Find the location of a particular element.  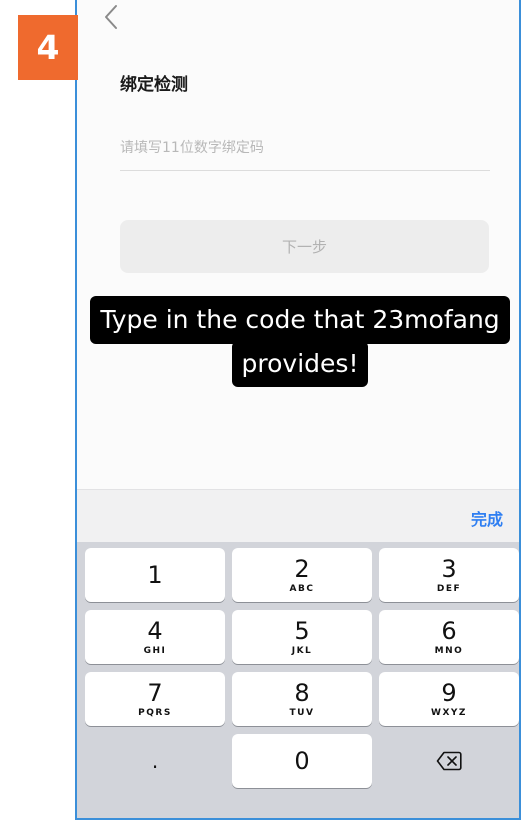

key-digit: 8 is located at coordinates (302, 692).